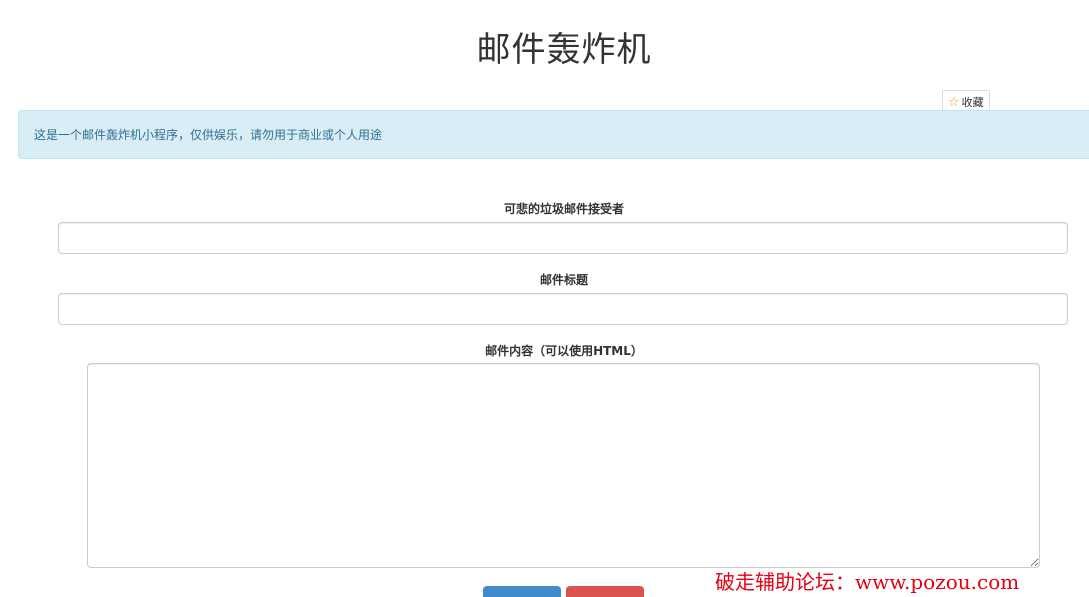 This screenshot has height=597, width=1089. Describe the element at coordinates (564, 50) in the screenshot. I see `page-title: 邮件轰炸机` at that location.